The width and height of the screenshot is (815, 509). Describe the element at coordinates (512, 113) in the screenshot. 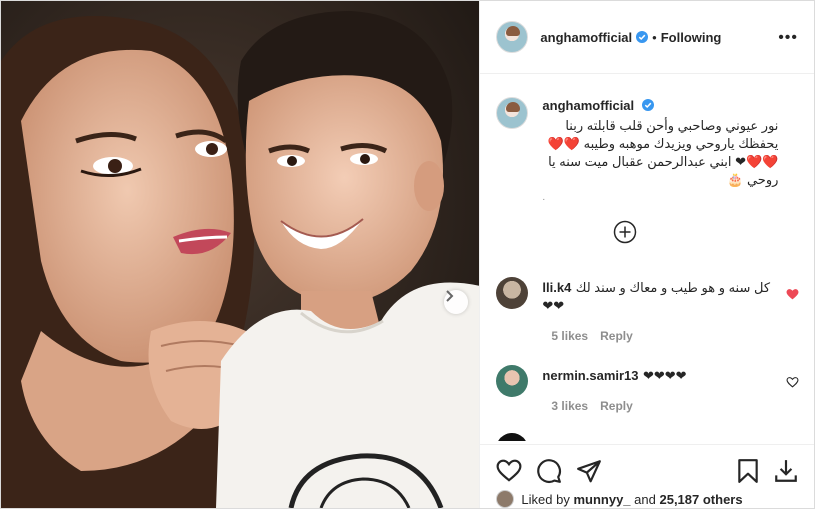

I see `caption-avatar` at that location.